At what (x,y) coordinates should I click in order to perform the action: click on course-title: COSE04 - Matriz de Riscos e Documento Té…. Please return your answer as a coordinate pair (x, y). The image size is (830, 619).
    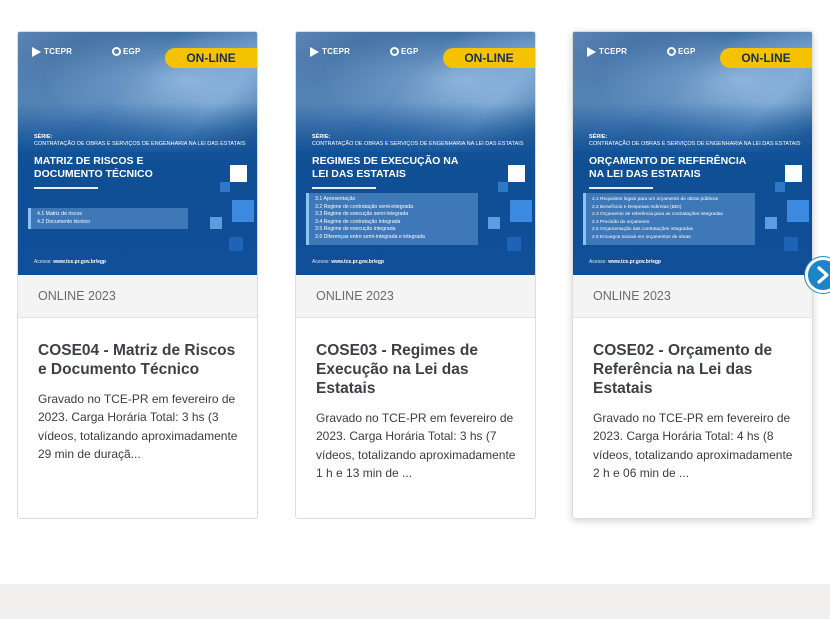
    Looking at the image, I should click on (140, 360).